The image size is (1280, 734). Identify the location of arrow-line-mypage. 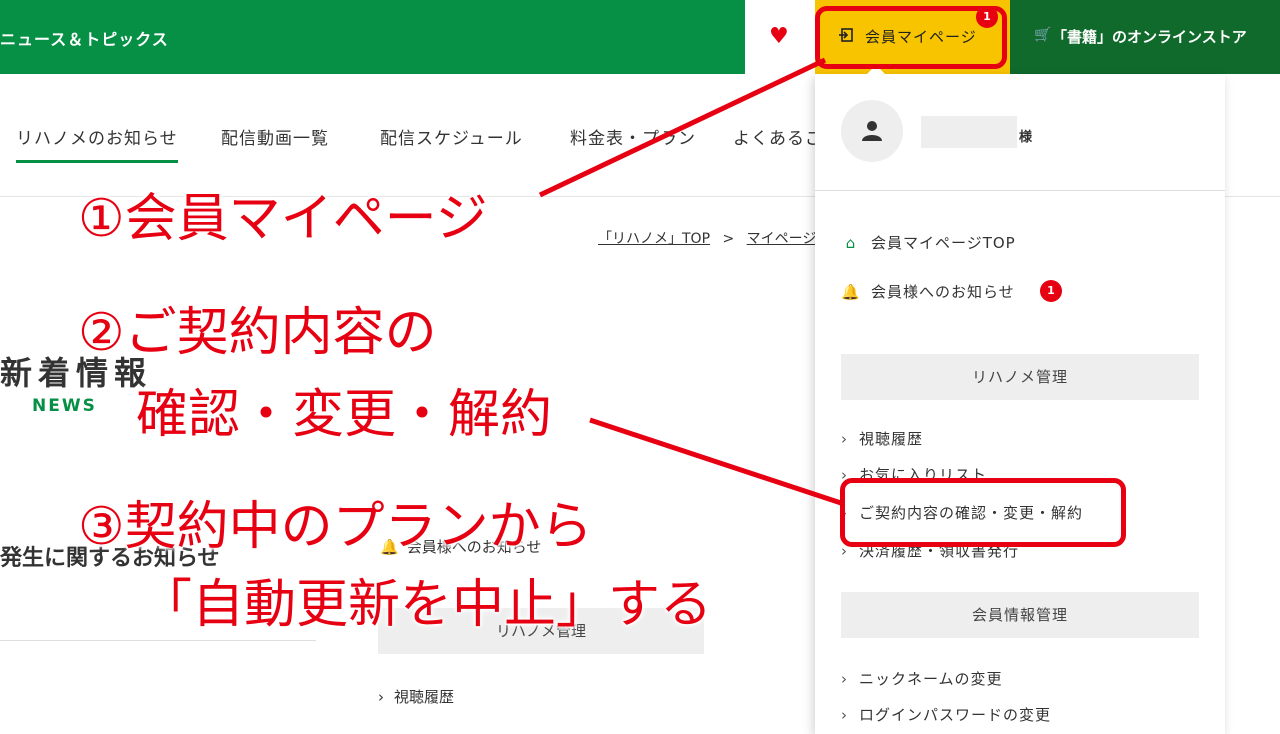
(682, 127).